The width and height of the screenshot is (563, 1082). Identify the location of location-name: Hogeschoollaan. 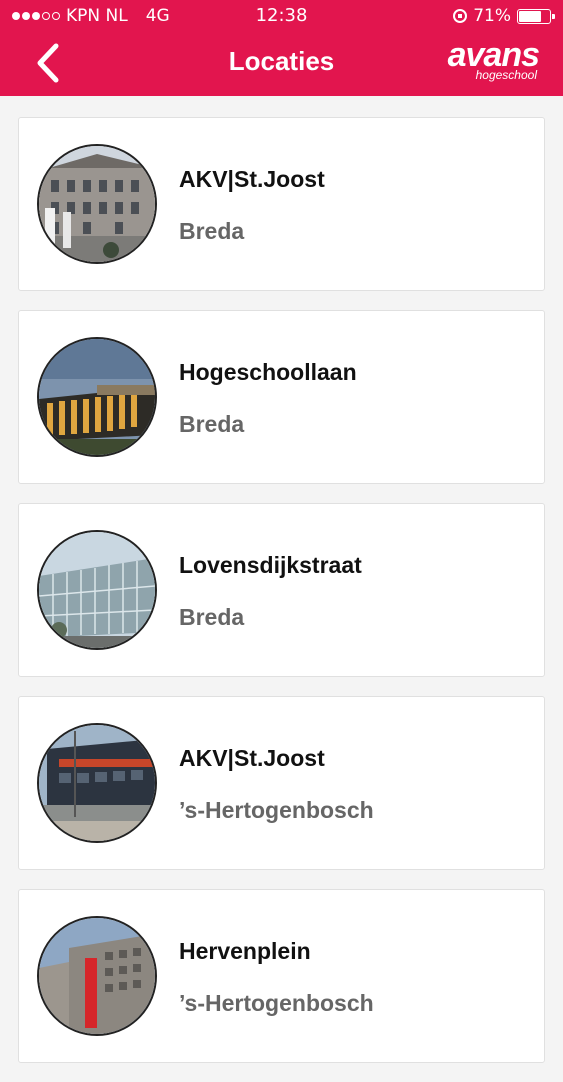
(268, 372).